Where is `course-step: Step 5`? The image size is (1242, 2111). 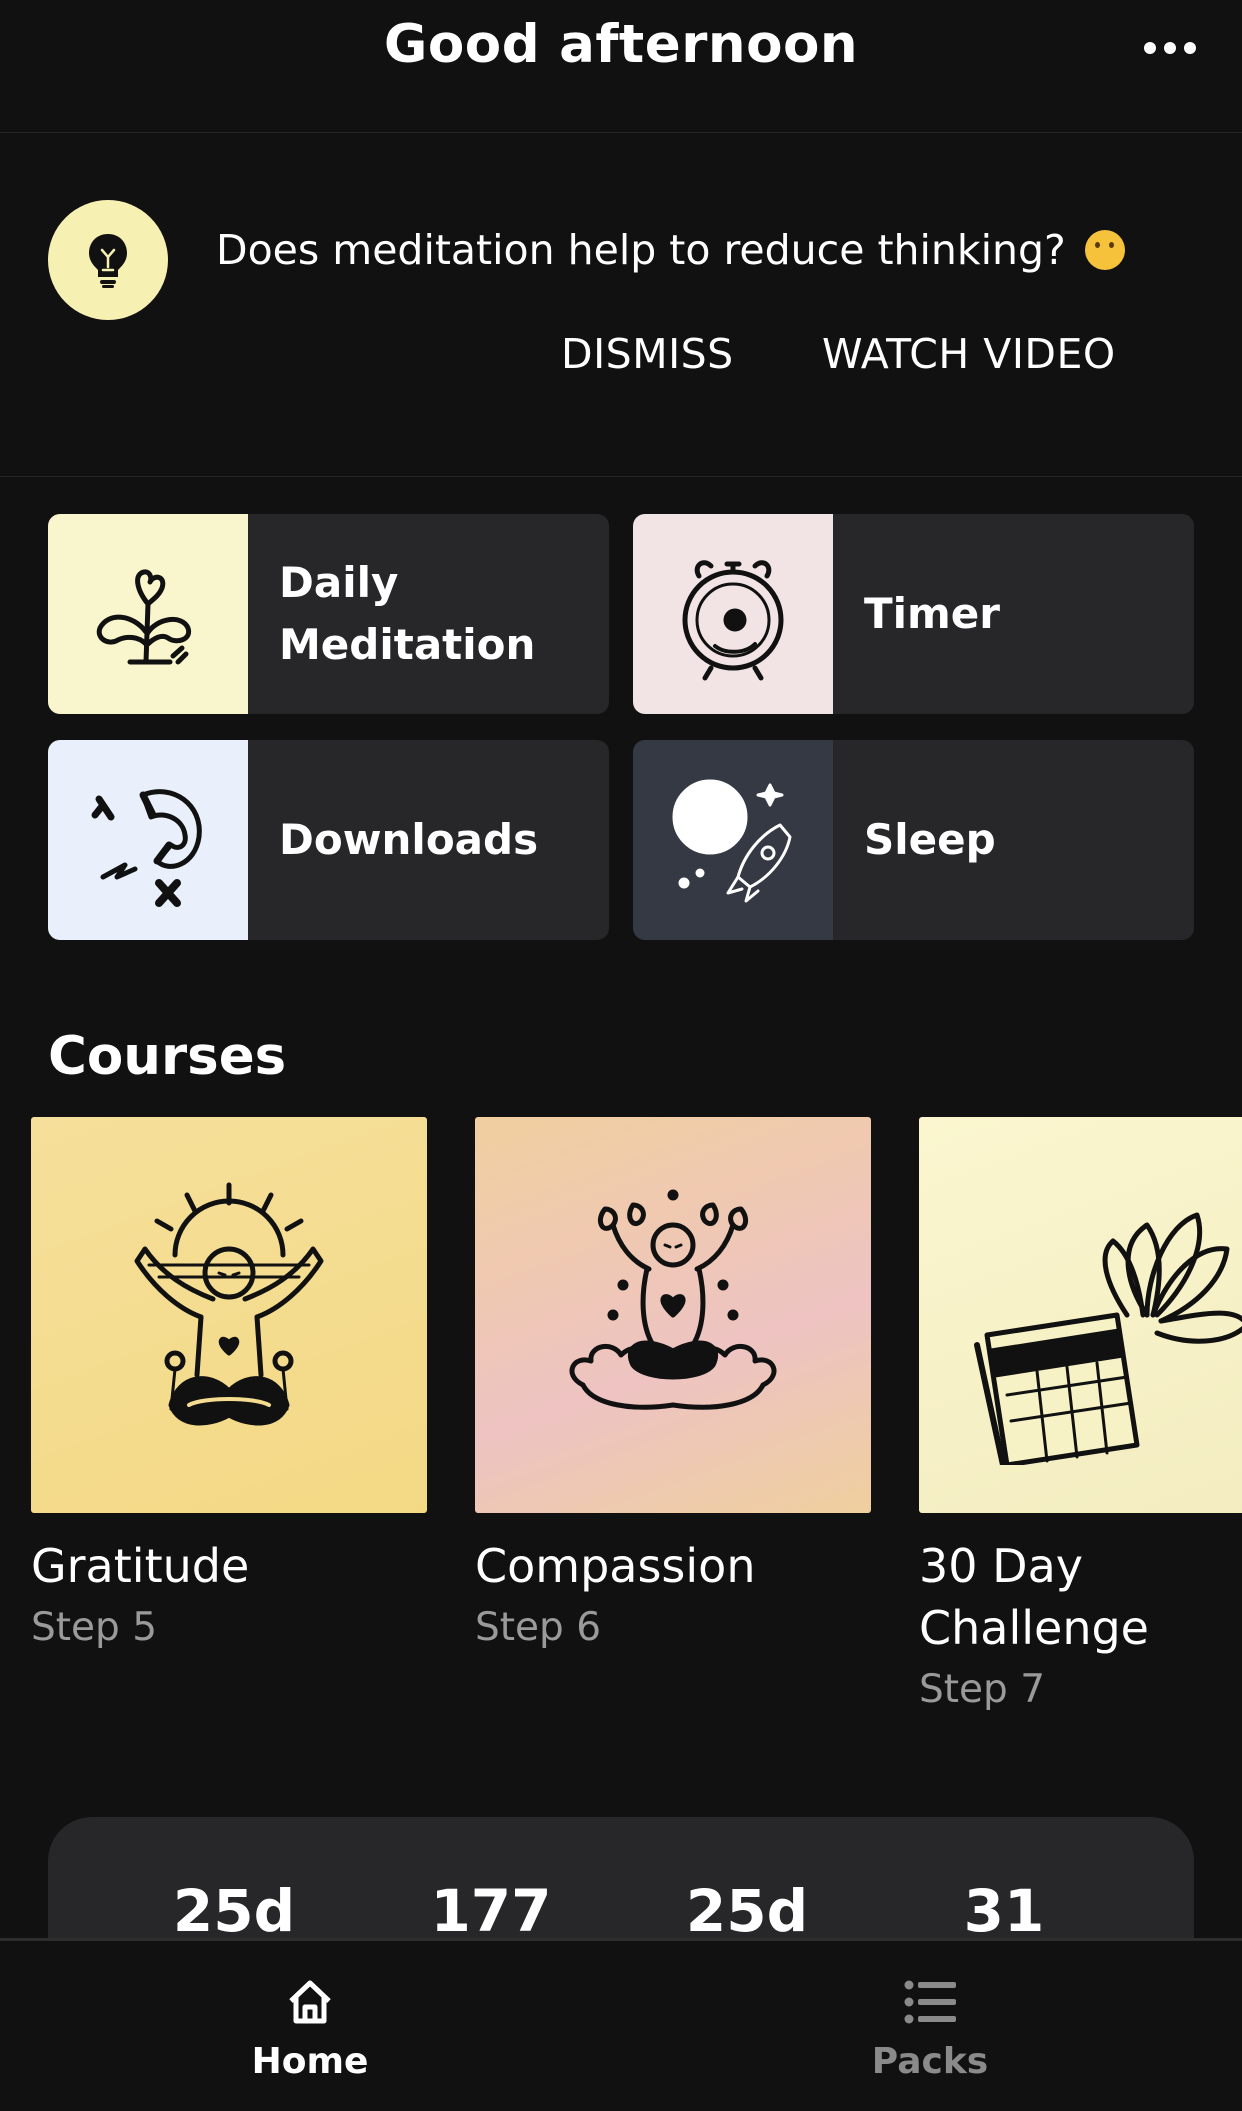 course-step: Step 5 is located at coordinates (94, 1627).